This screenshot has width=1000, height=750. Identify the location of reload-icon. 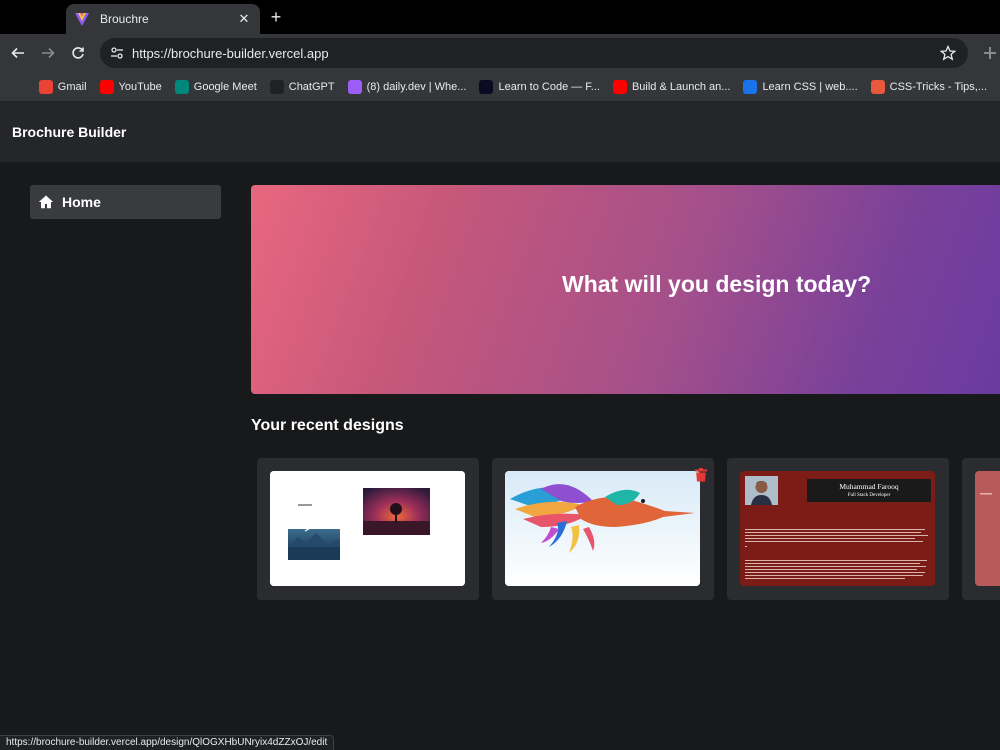
(78, 53).